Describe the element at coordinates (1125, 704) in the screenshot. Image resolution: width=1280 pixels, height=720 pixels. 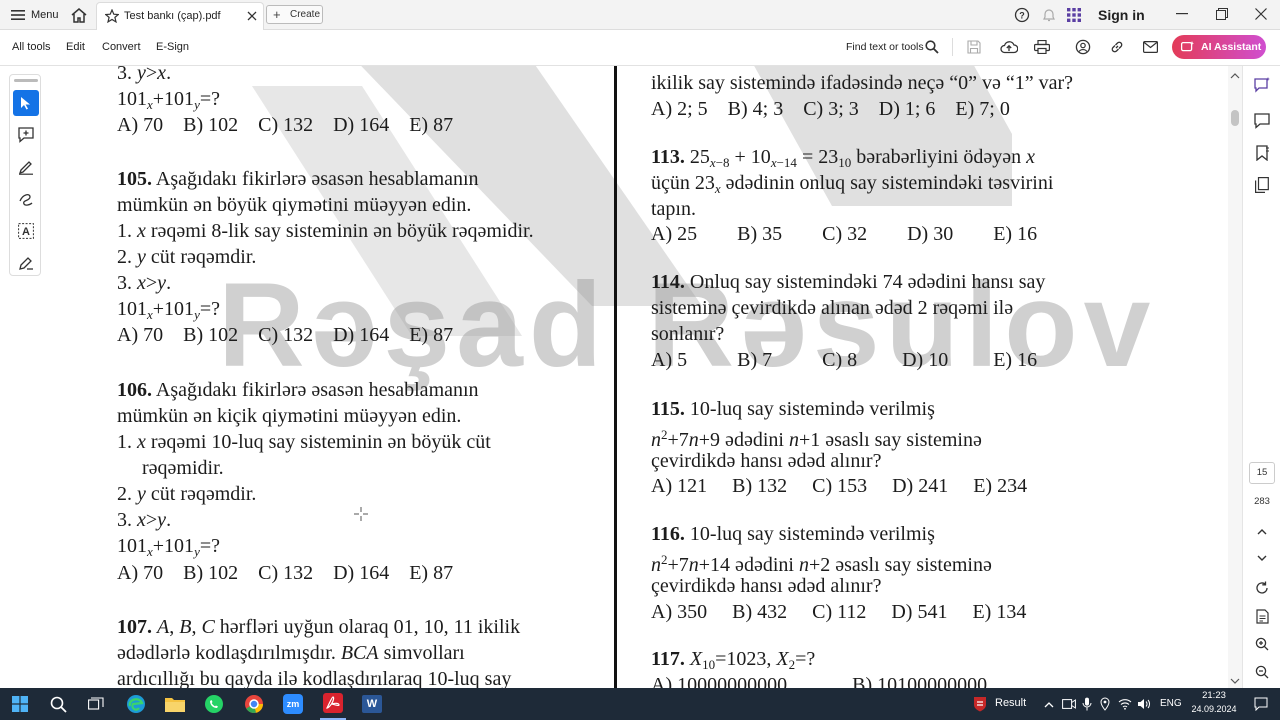
I see `wifi-icon` at that location.